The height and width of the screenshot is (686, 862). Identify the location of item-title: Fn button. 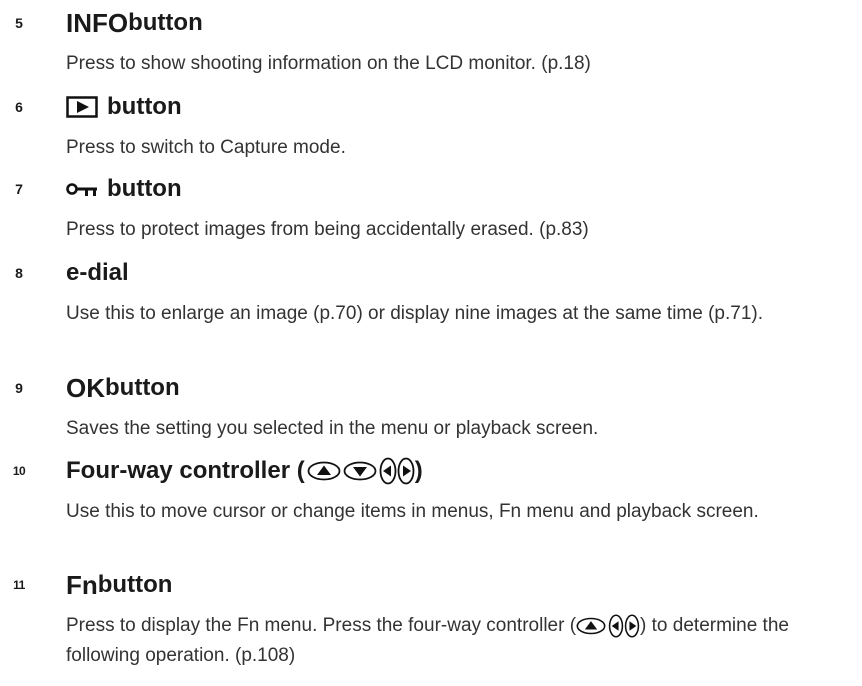
(119, 585).